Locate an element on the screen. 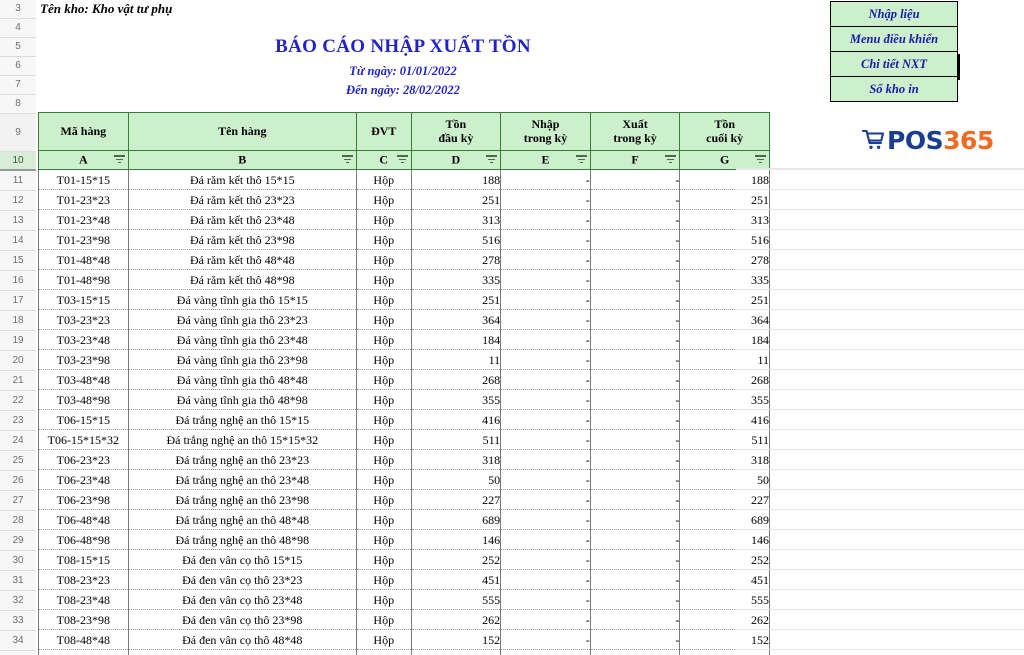 The image size is (1024, 655). filter-cell-b: B is located at coordinates (242, 160).